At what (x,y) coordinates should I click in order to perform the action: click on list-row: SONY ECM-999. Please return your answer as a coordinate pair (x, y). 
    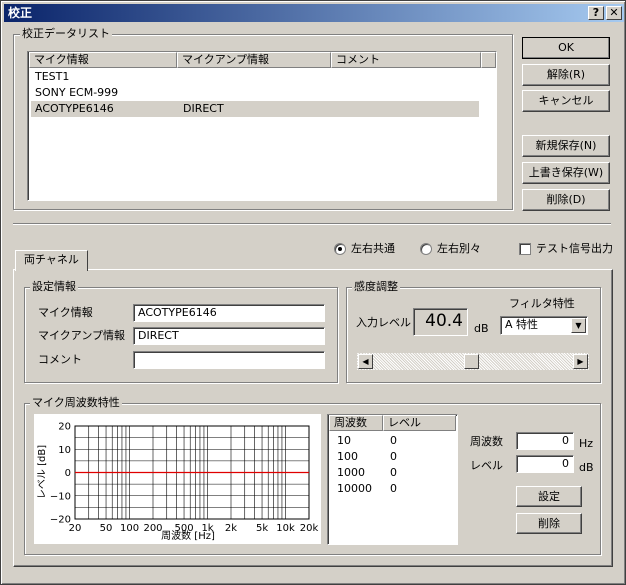
    Looking at the image, I should click on (255, 93).